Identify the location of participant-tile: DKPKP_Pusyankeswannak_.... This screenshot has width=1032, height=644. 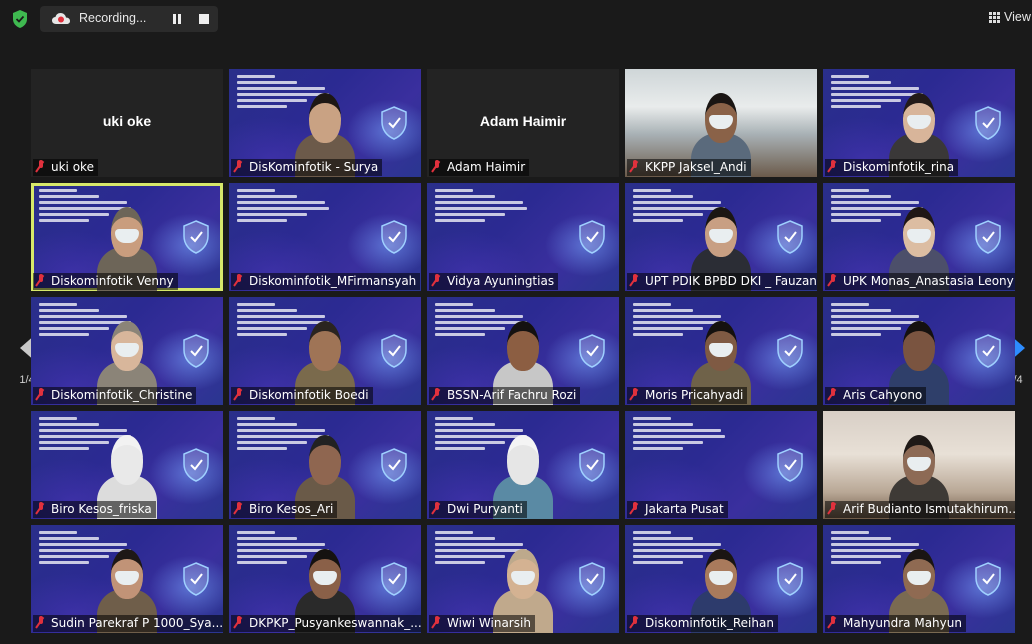
(325, 579).